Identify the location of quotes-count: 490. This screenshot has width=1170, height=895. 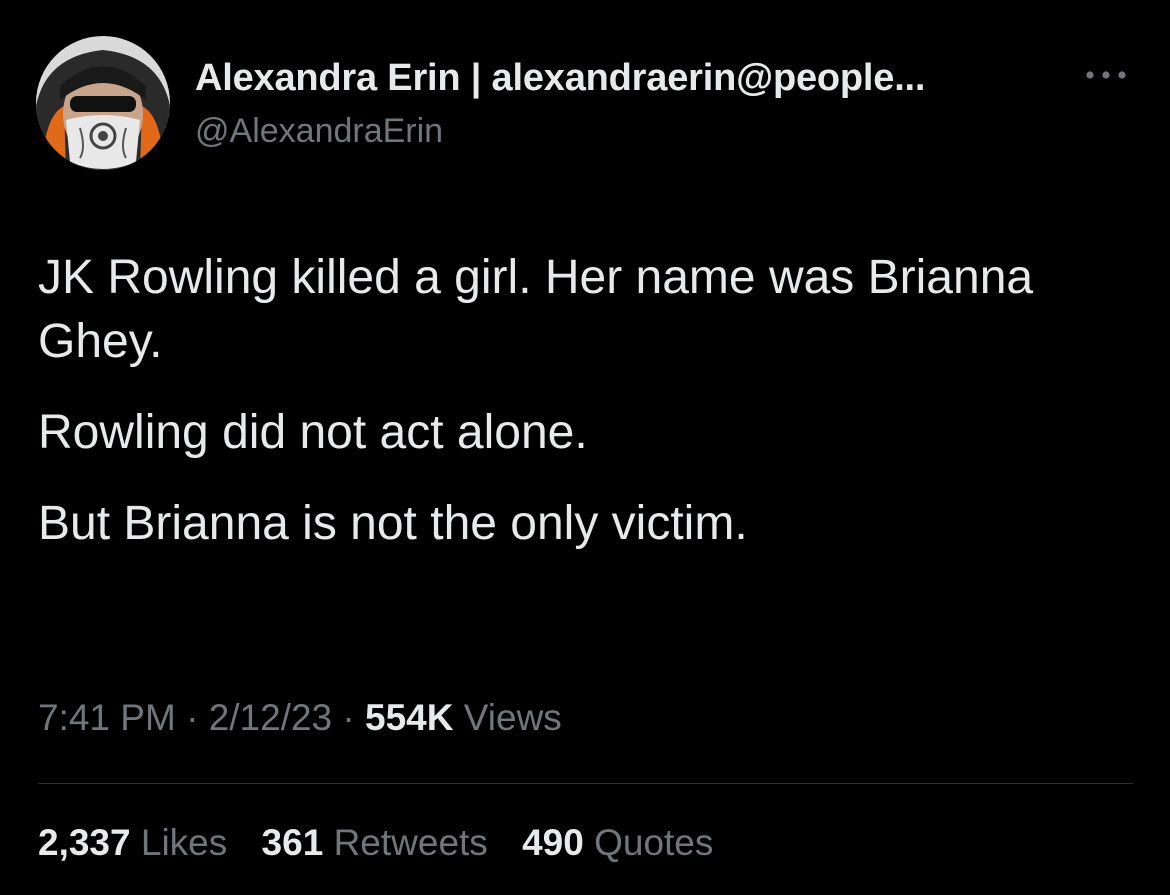
(553, 842).